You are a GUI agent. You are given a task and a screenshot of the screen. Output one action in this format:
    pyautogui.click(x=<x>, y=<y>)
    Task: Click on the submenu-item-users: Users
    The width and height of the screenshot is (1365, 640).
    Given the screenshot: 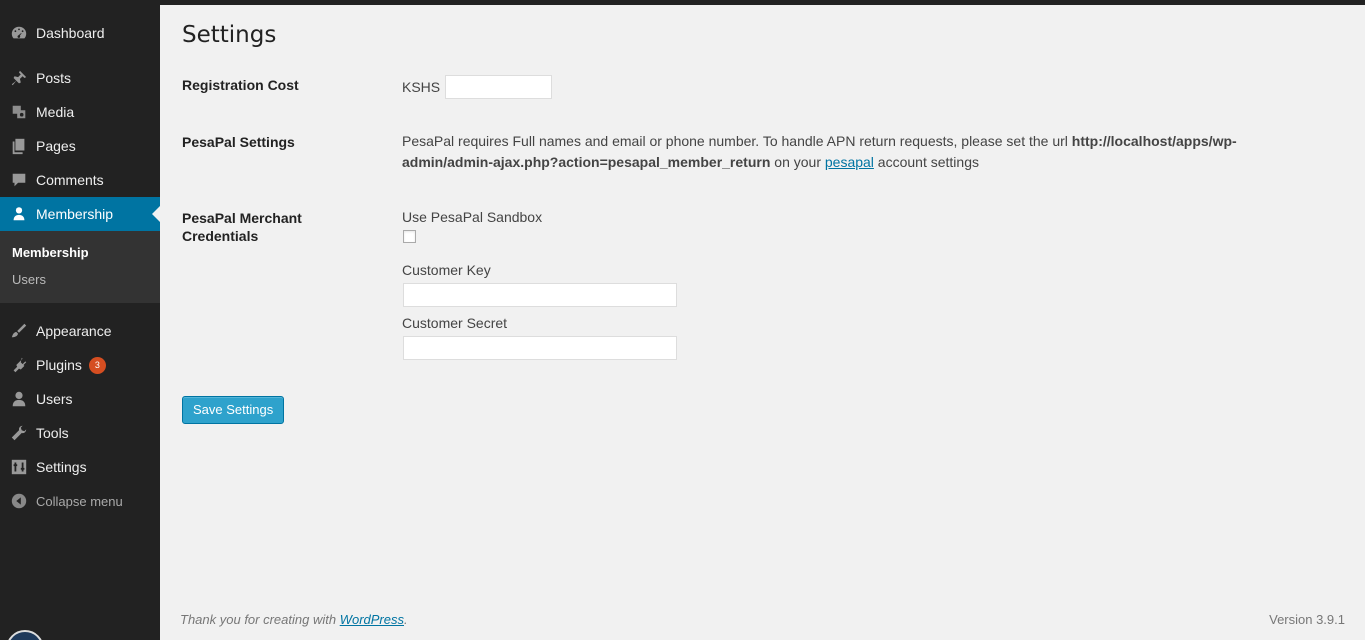 What is the action you would take?
    pyautogui.click(x=80, y=281)
    